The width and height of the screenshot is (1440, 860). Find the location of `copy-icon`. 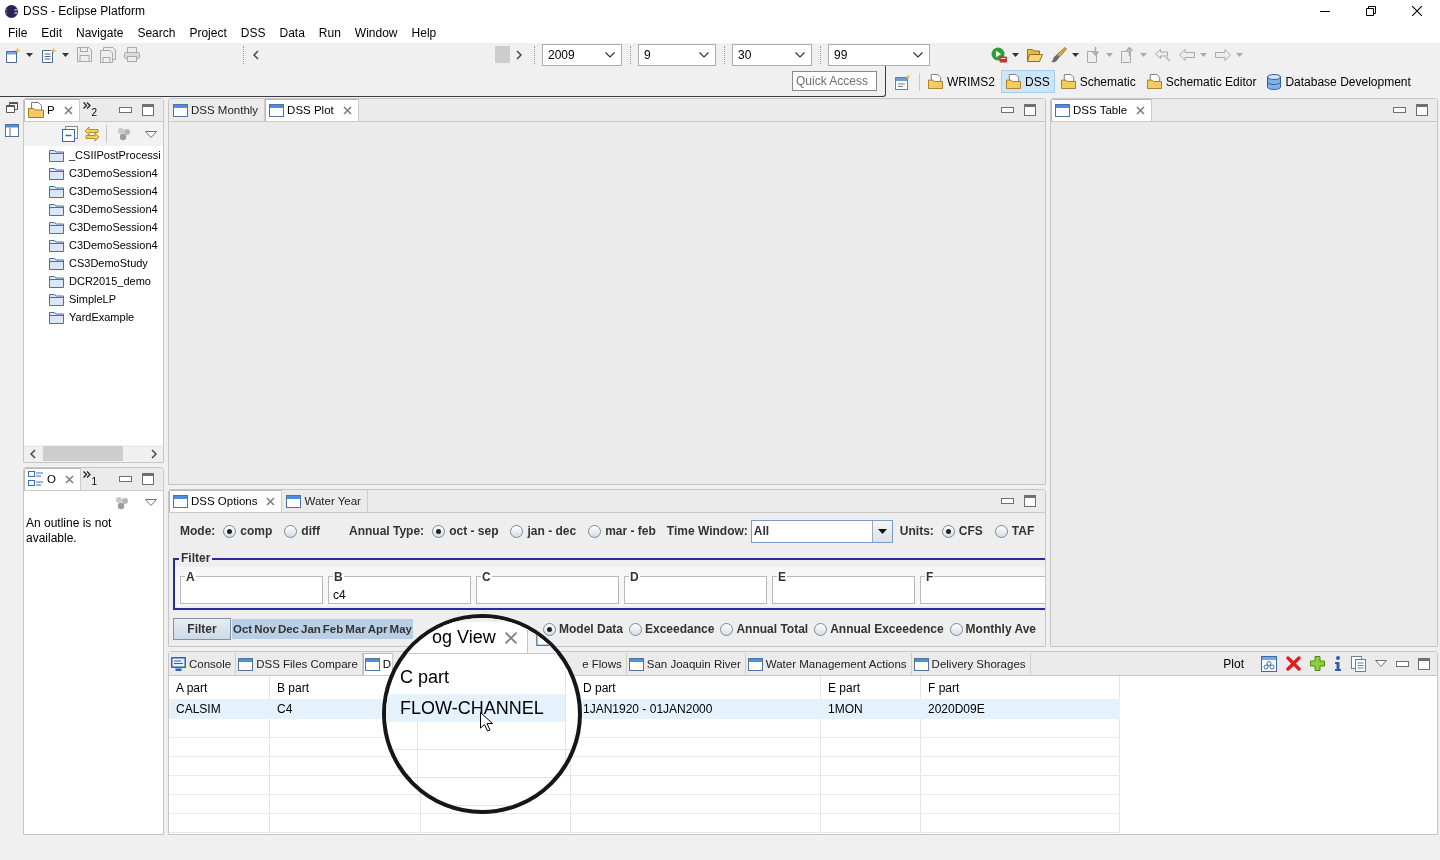

copy-icon is located at coordinates (1358, 663).